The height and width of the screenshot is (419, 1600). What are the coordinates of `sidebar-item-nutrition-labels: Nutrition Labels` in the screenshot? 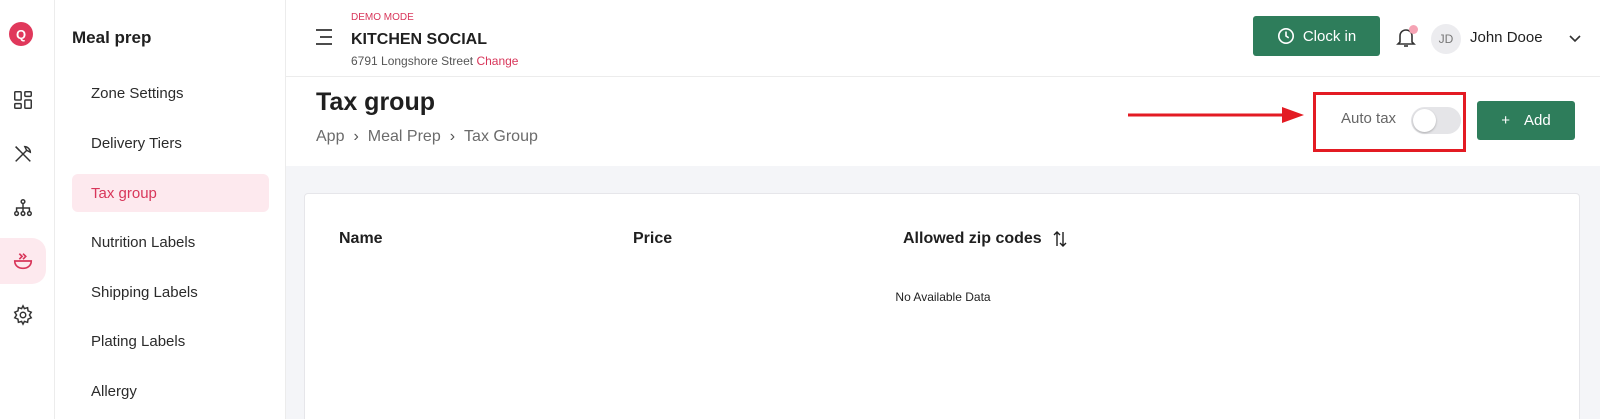 It's located at (170, 242).